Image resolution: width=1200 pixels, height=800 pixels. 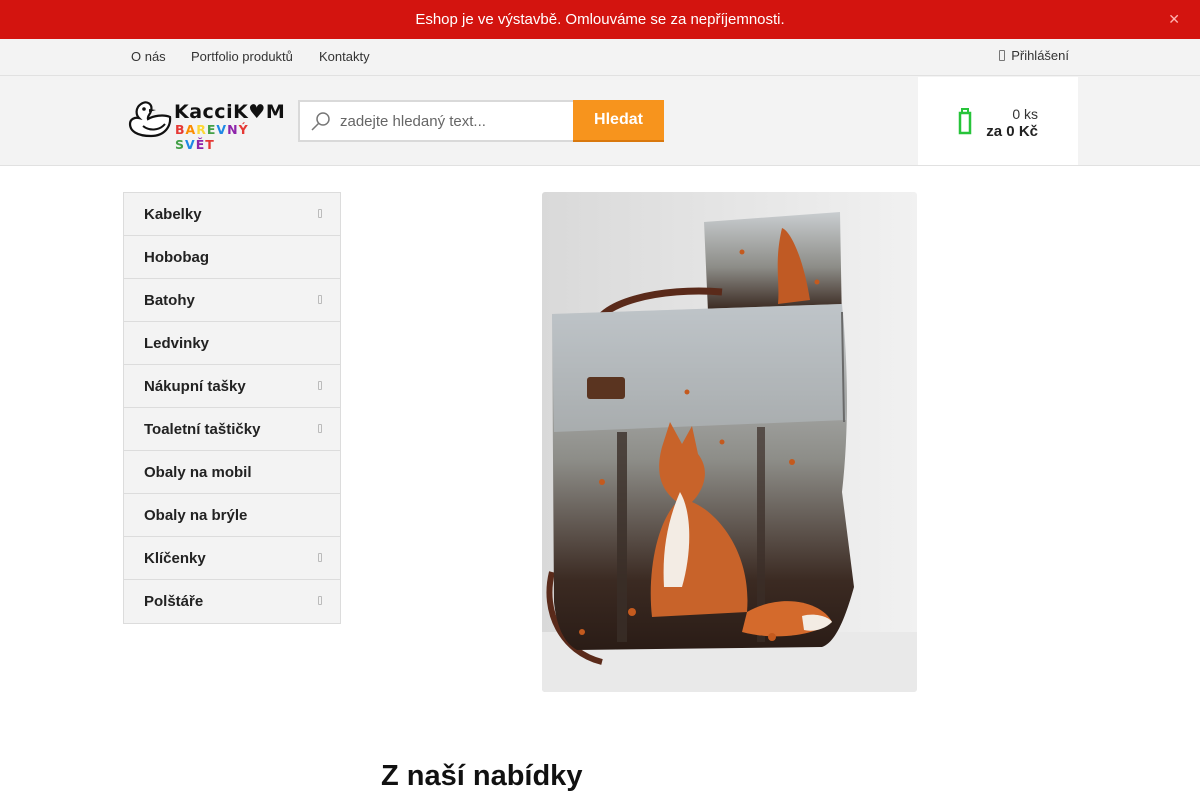 What do you see at coordinates (232, 257) in the screenshot?
I see `sidebar-item-hobobag: Hobobag` at bounding box center [232, 257].